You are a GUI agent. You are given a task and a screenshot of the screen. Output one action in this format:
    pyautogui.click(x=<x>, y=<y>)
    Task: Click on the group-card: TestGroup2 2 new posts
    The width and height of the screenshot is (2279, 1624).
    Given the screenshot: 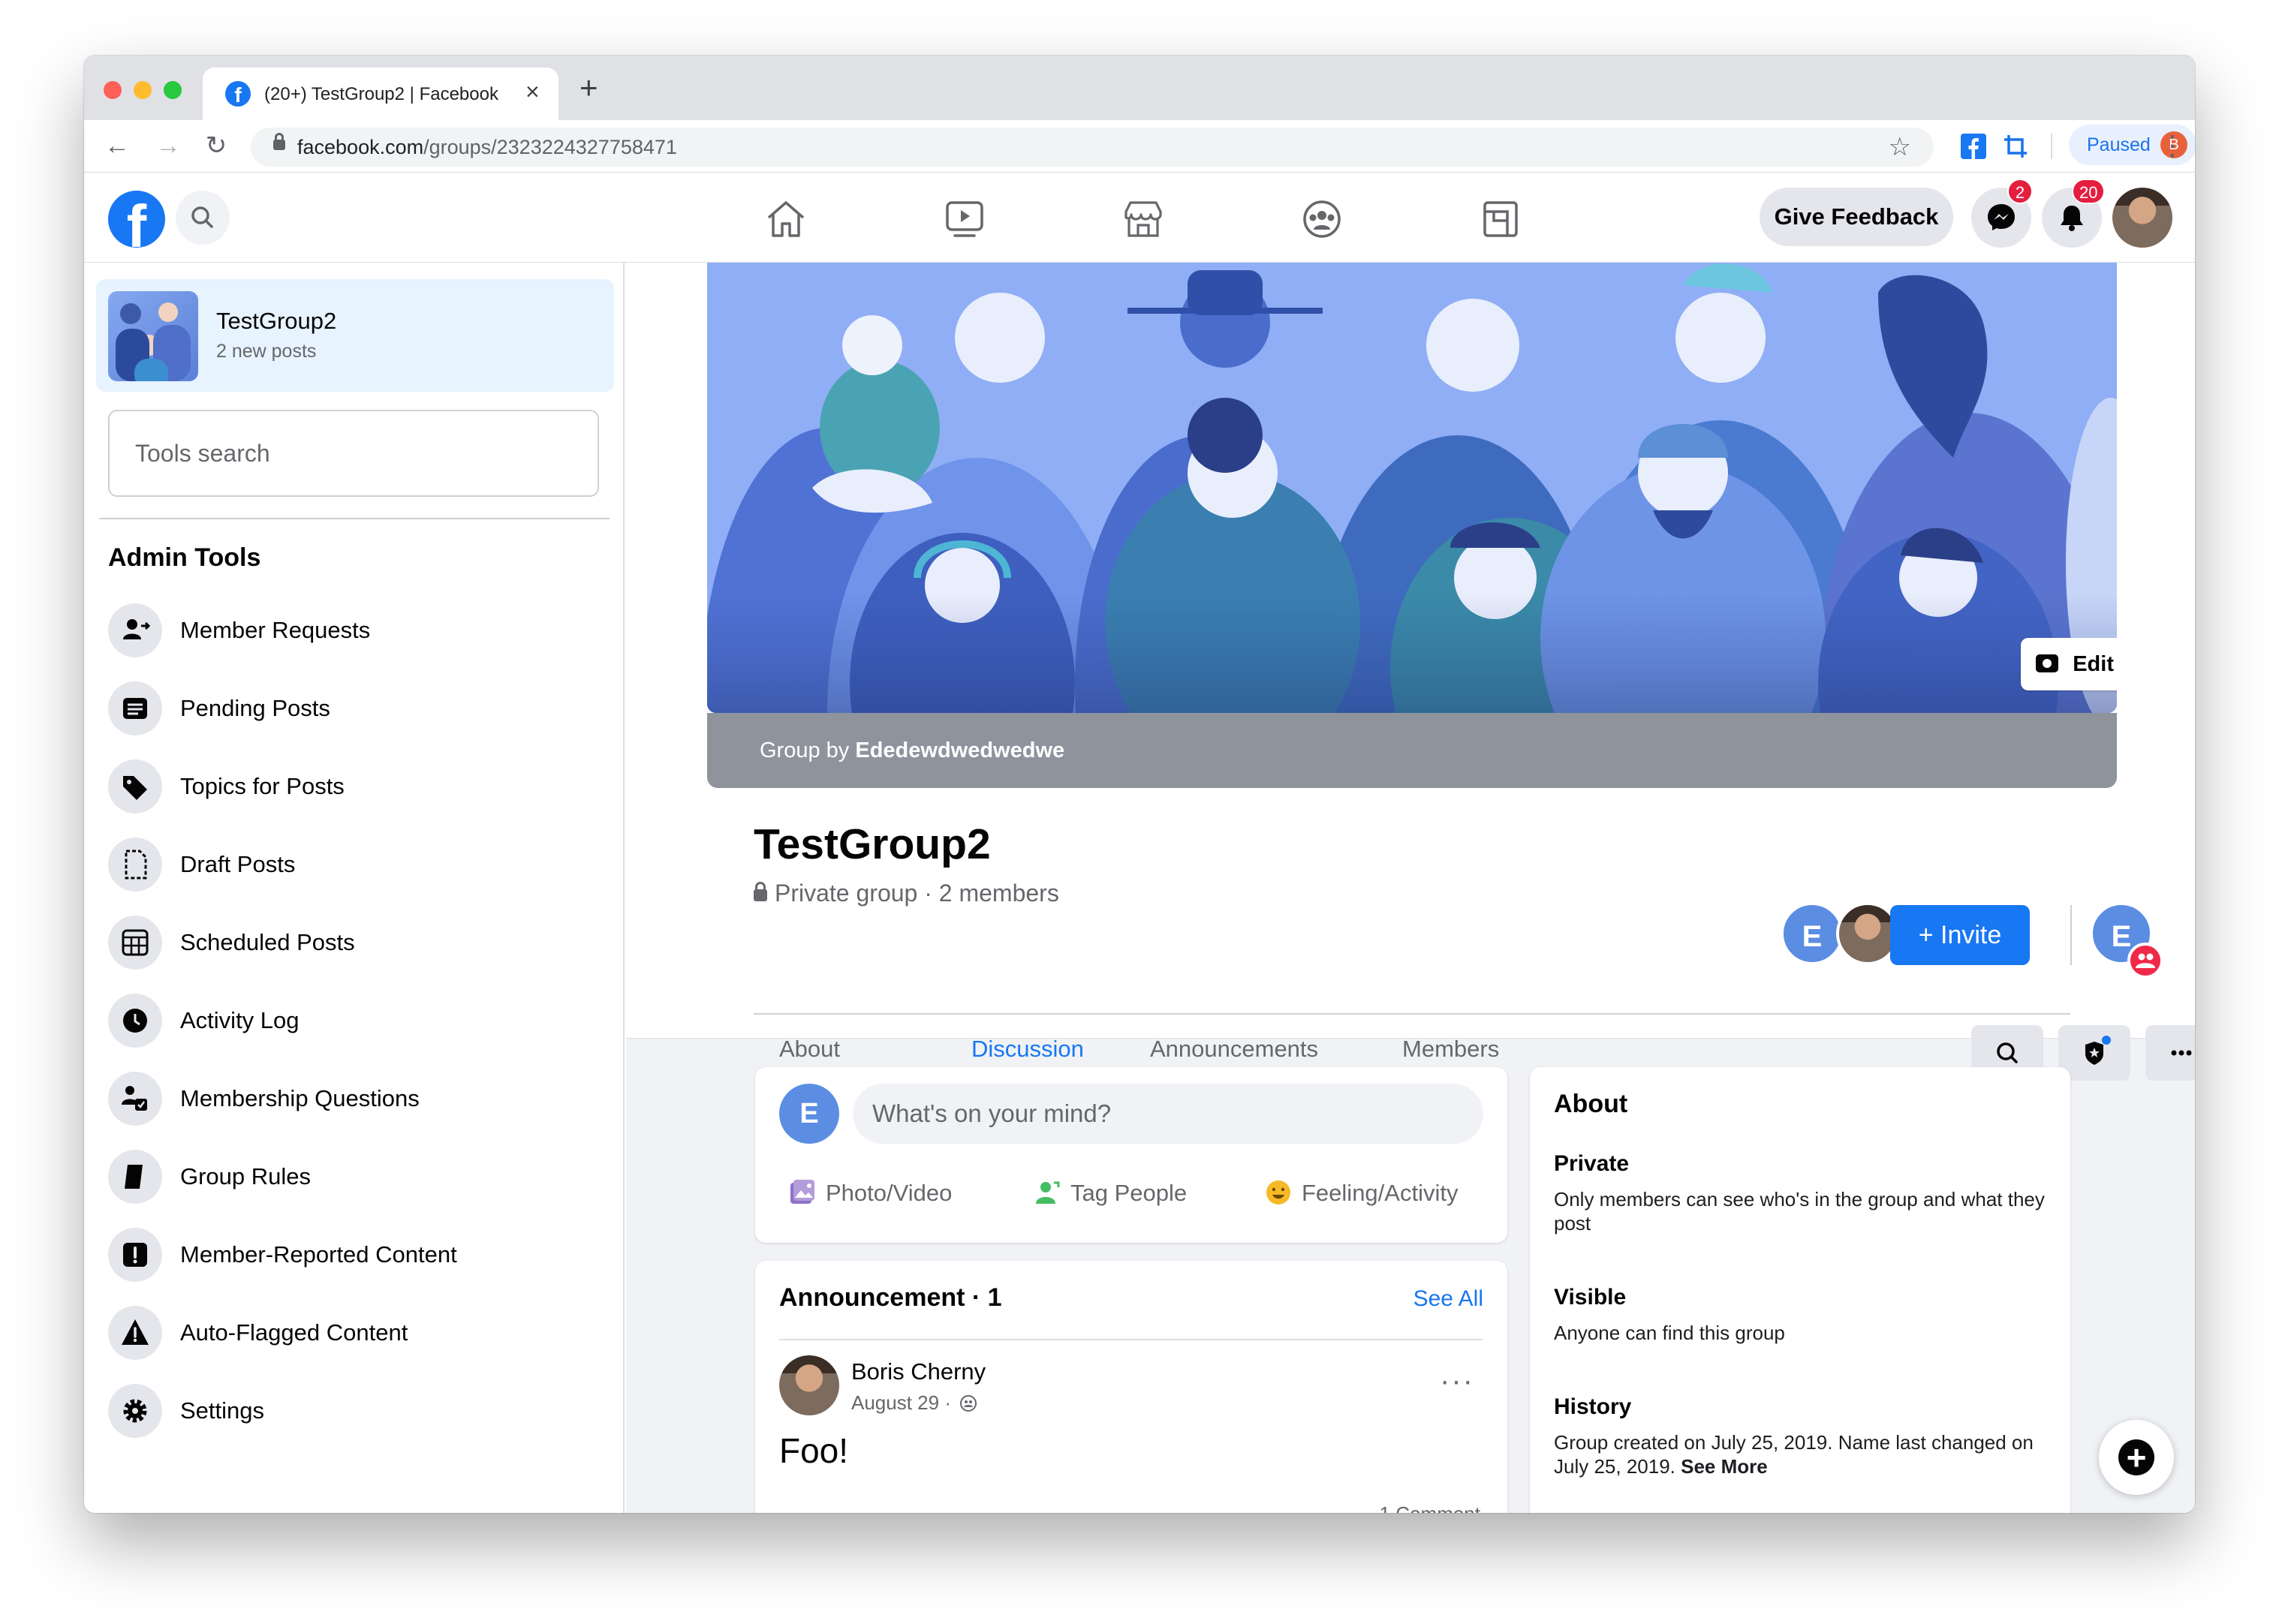 What is the action you would take?
    pyautogui.click(x=355, y=335)
    